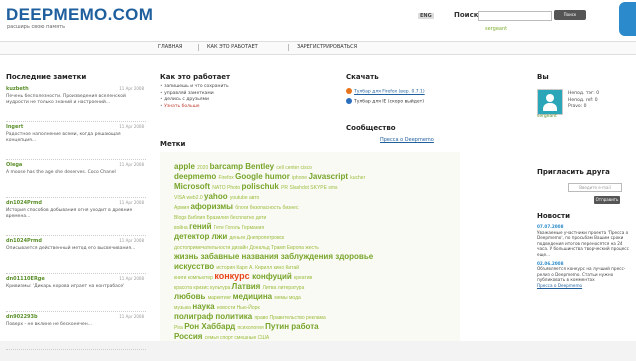 This screenshot has height=361, width=636. I want to click on ie-toolbar-item: Тулбар для IE (скоро выйдет), so click(385, 101).